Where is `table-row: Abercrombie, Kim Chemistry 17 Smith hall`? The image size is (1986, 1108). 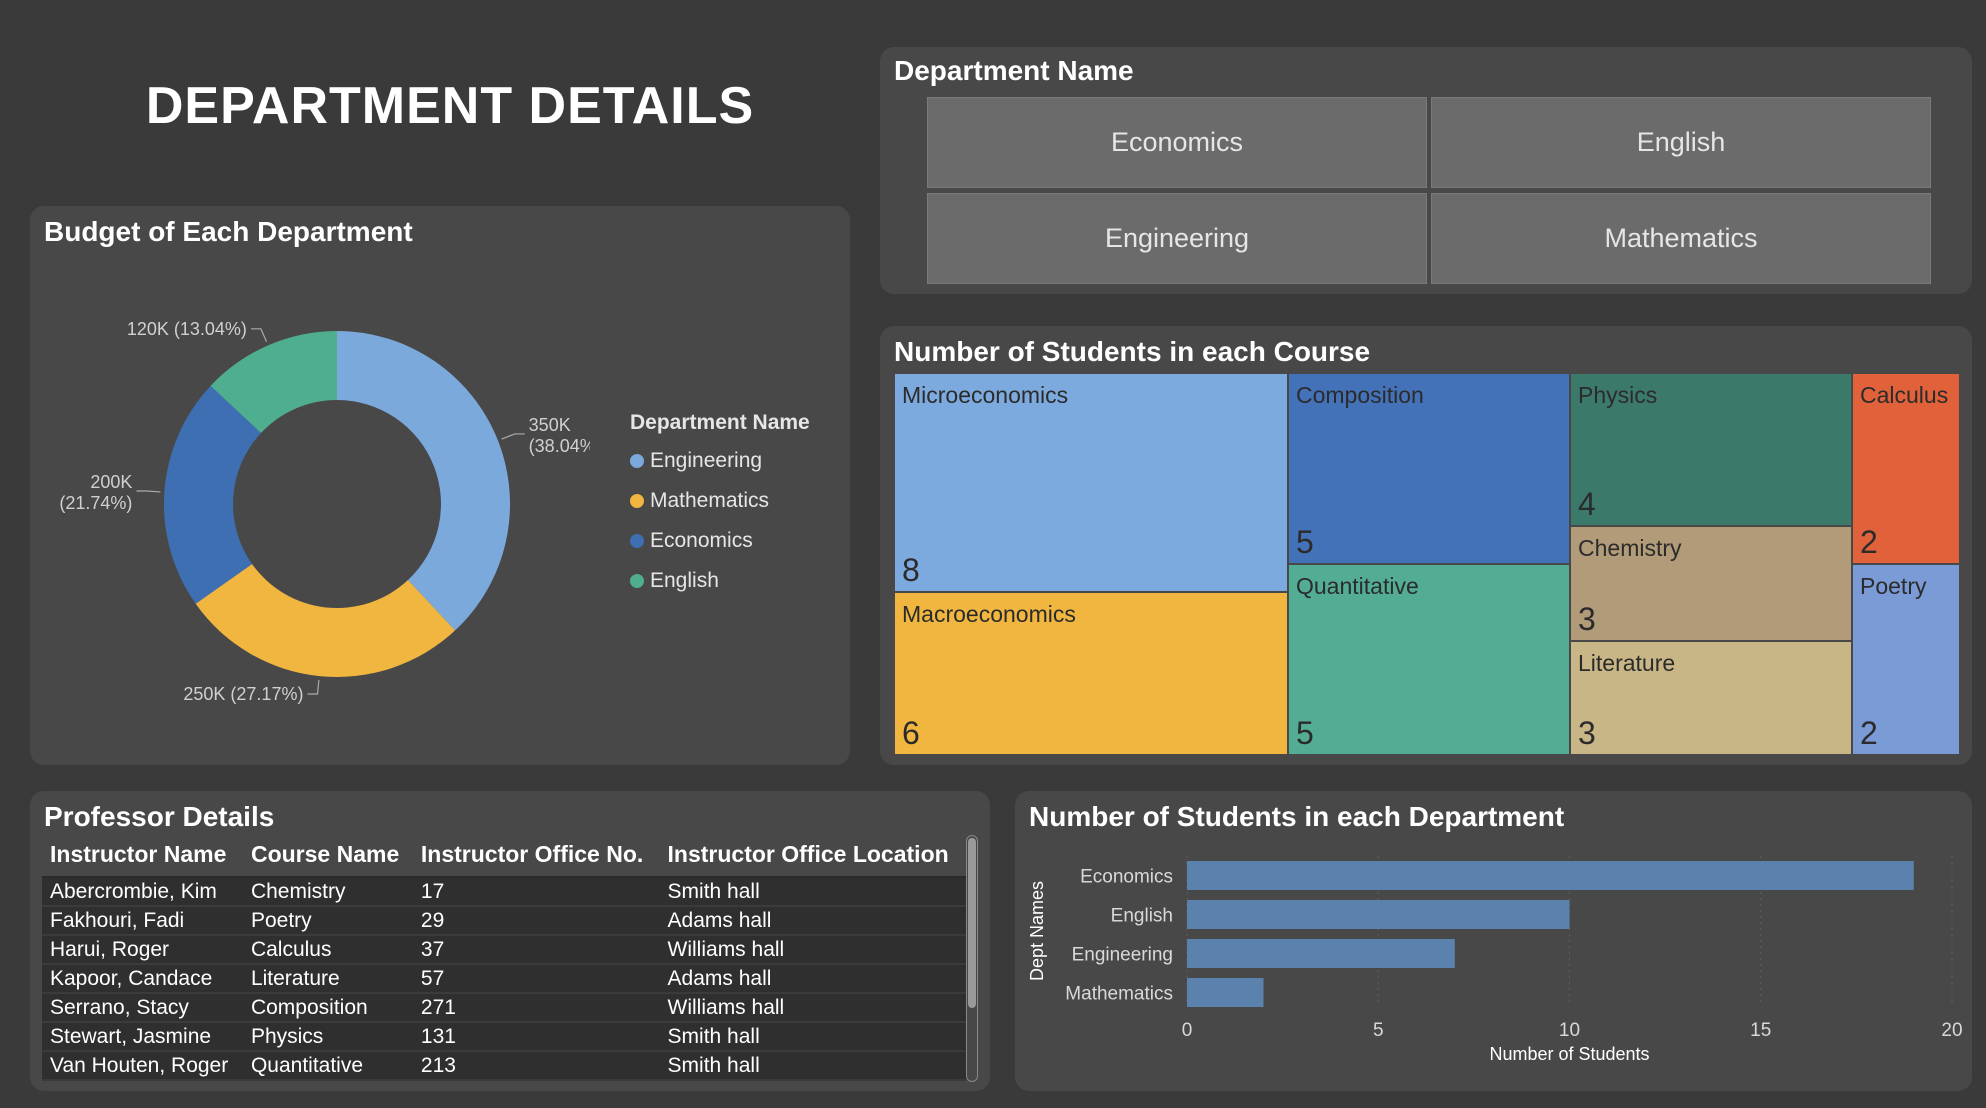 table-row: Abercrombie, Kim Chemistry 17 Smith hall is located at coordinates (504, 892).